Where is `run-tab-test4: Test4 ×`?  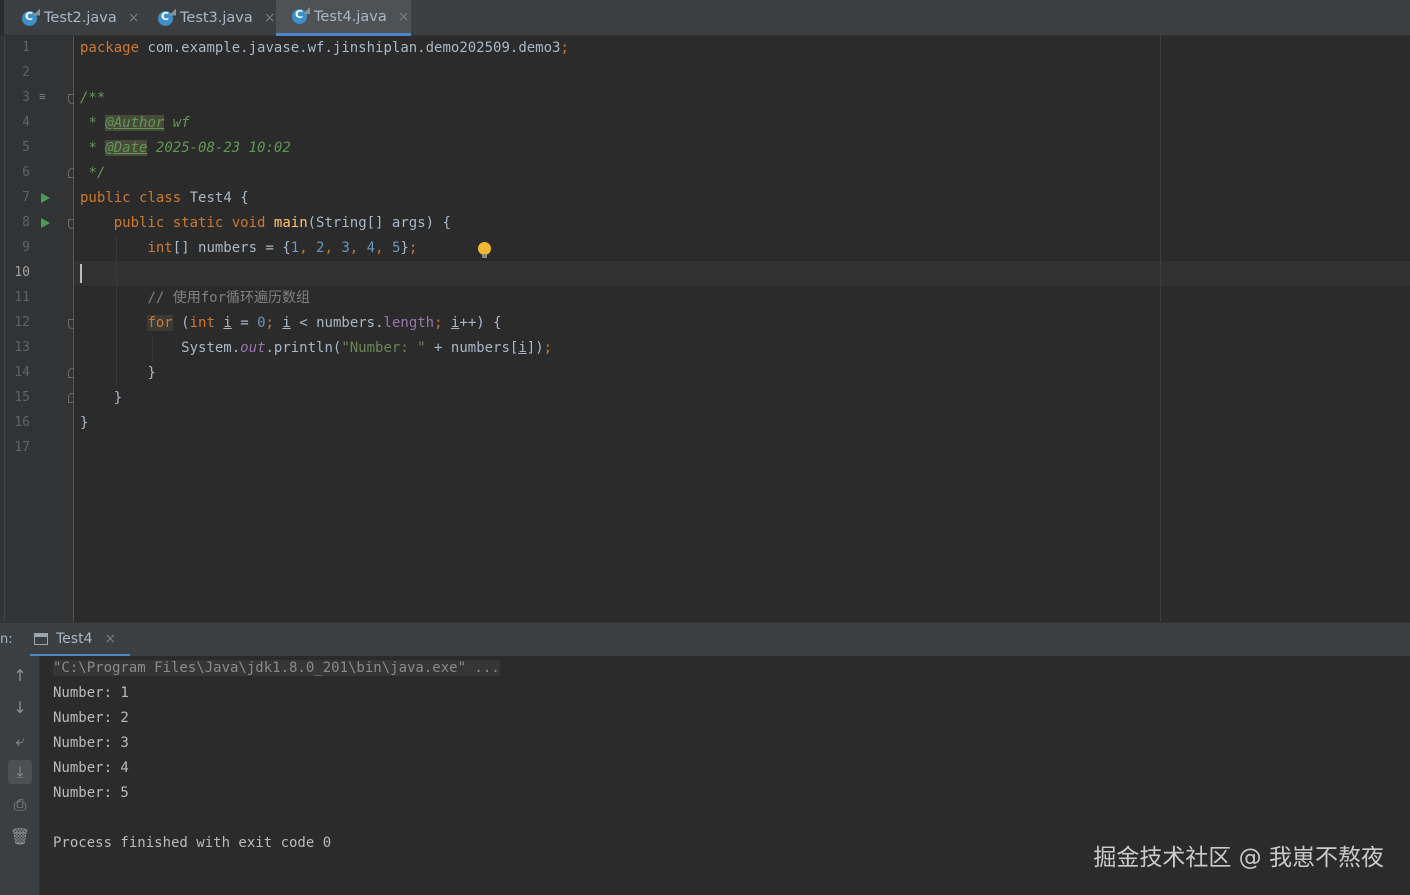
run-tab-test4: Test4 × is located at coordinates (80, 640).